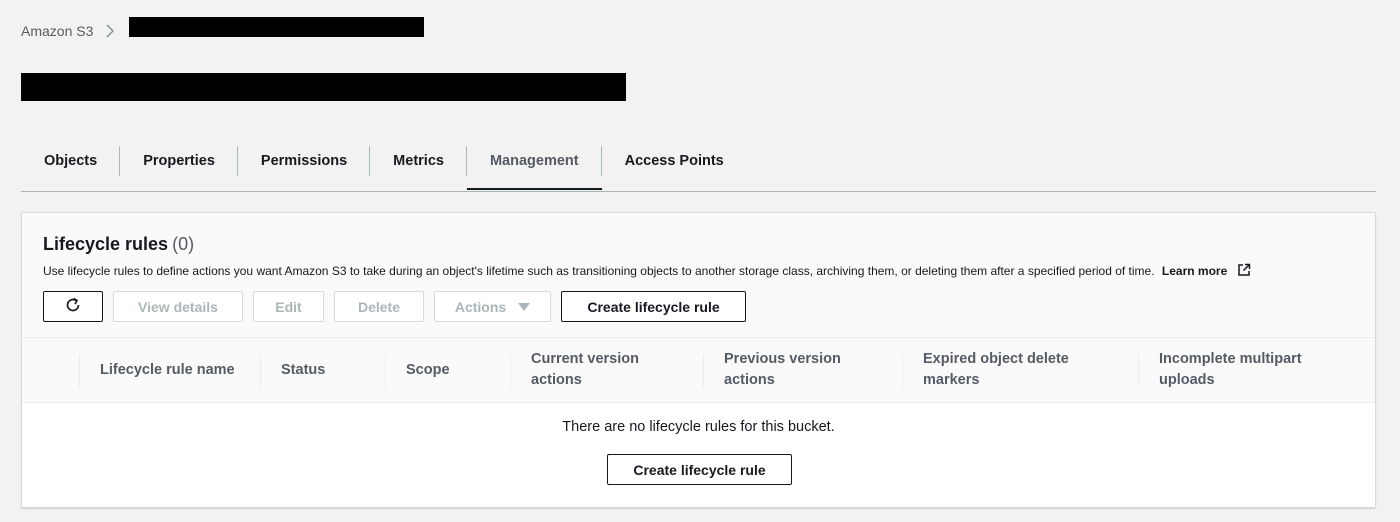 The width and height of the screenshot is (1400, 522). I want to click on tab-management: Management, so click(534, 165).